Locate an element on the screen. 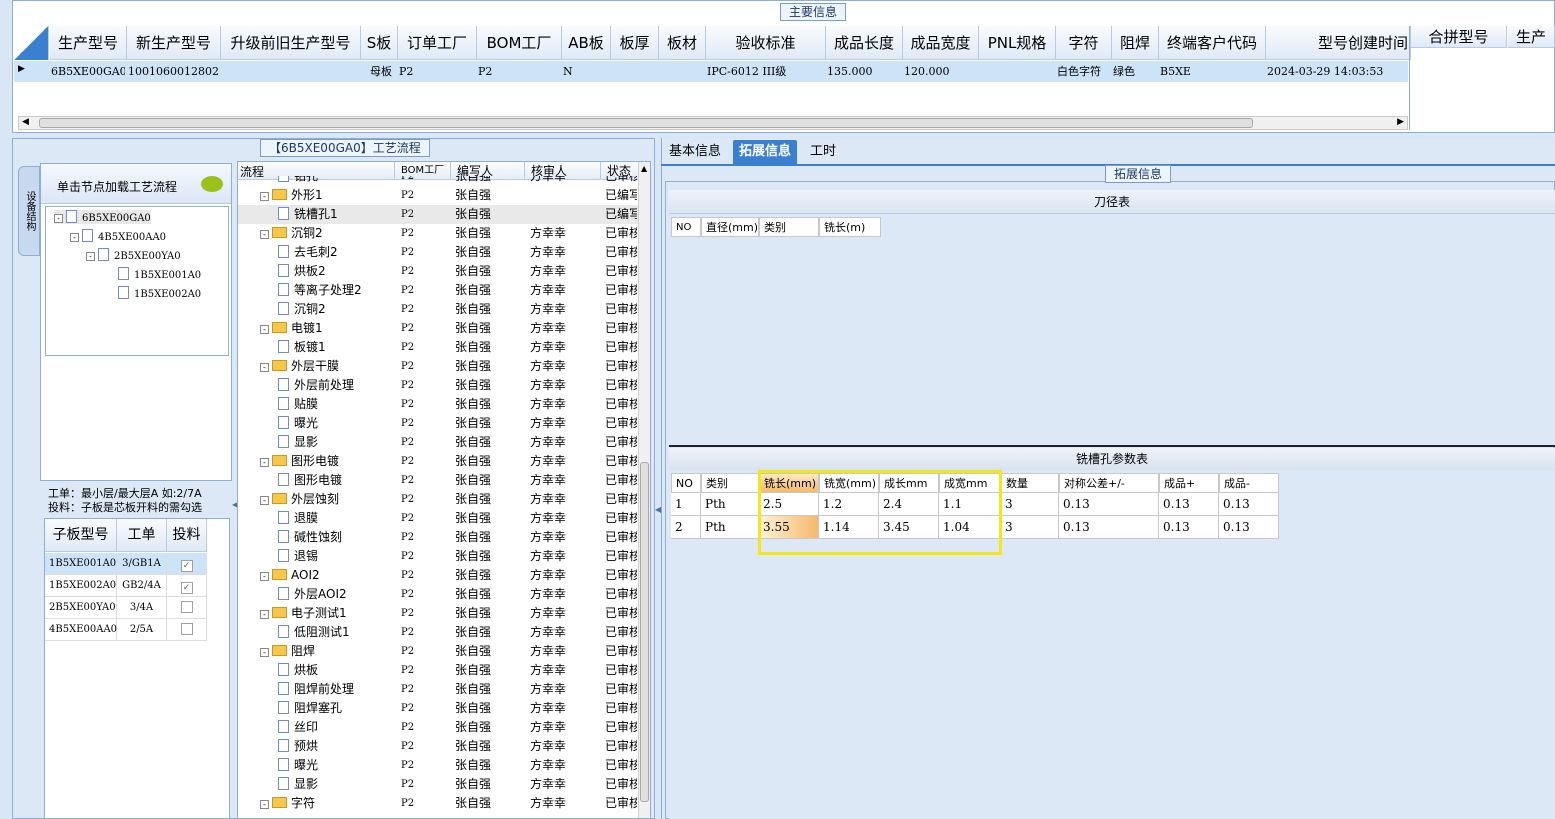  flow-row: - 图形电镀 P2 张自强 方幸幸 已审核 is located at coordinates (438, 461).